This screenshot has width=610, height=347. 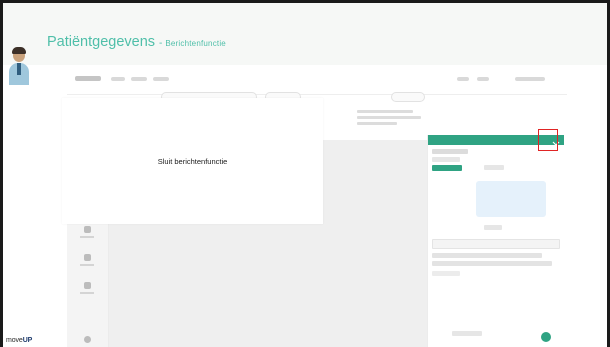 I want to click on brand-logo: moveUP, so click(x=19, y=340).